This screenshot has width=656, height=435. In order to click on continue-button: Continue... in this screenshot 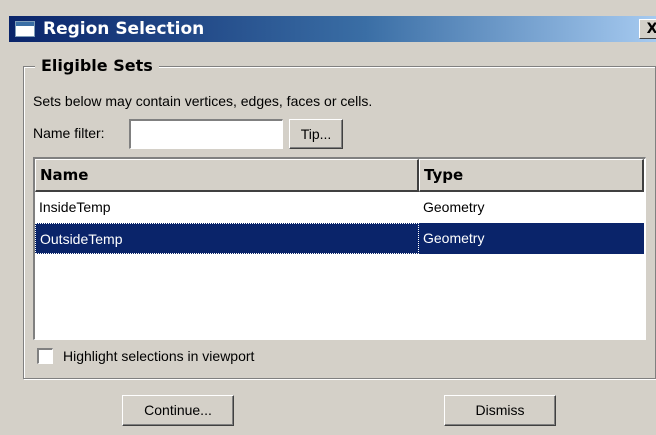, I will do `click(178, 410)`.